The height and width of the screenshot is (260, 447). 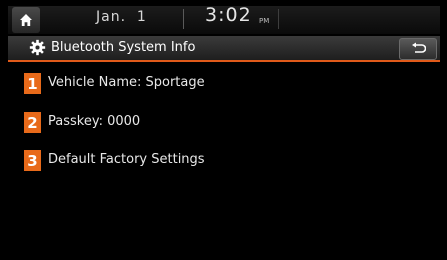 I want to click on item-number-badge: 2, so click(x=32, y=122).